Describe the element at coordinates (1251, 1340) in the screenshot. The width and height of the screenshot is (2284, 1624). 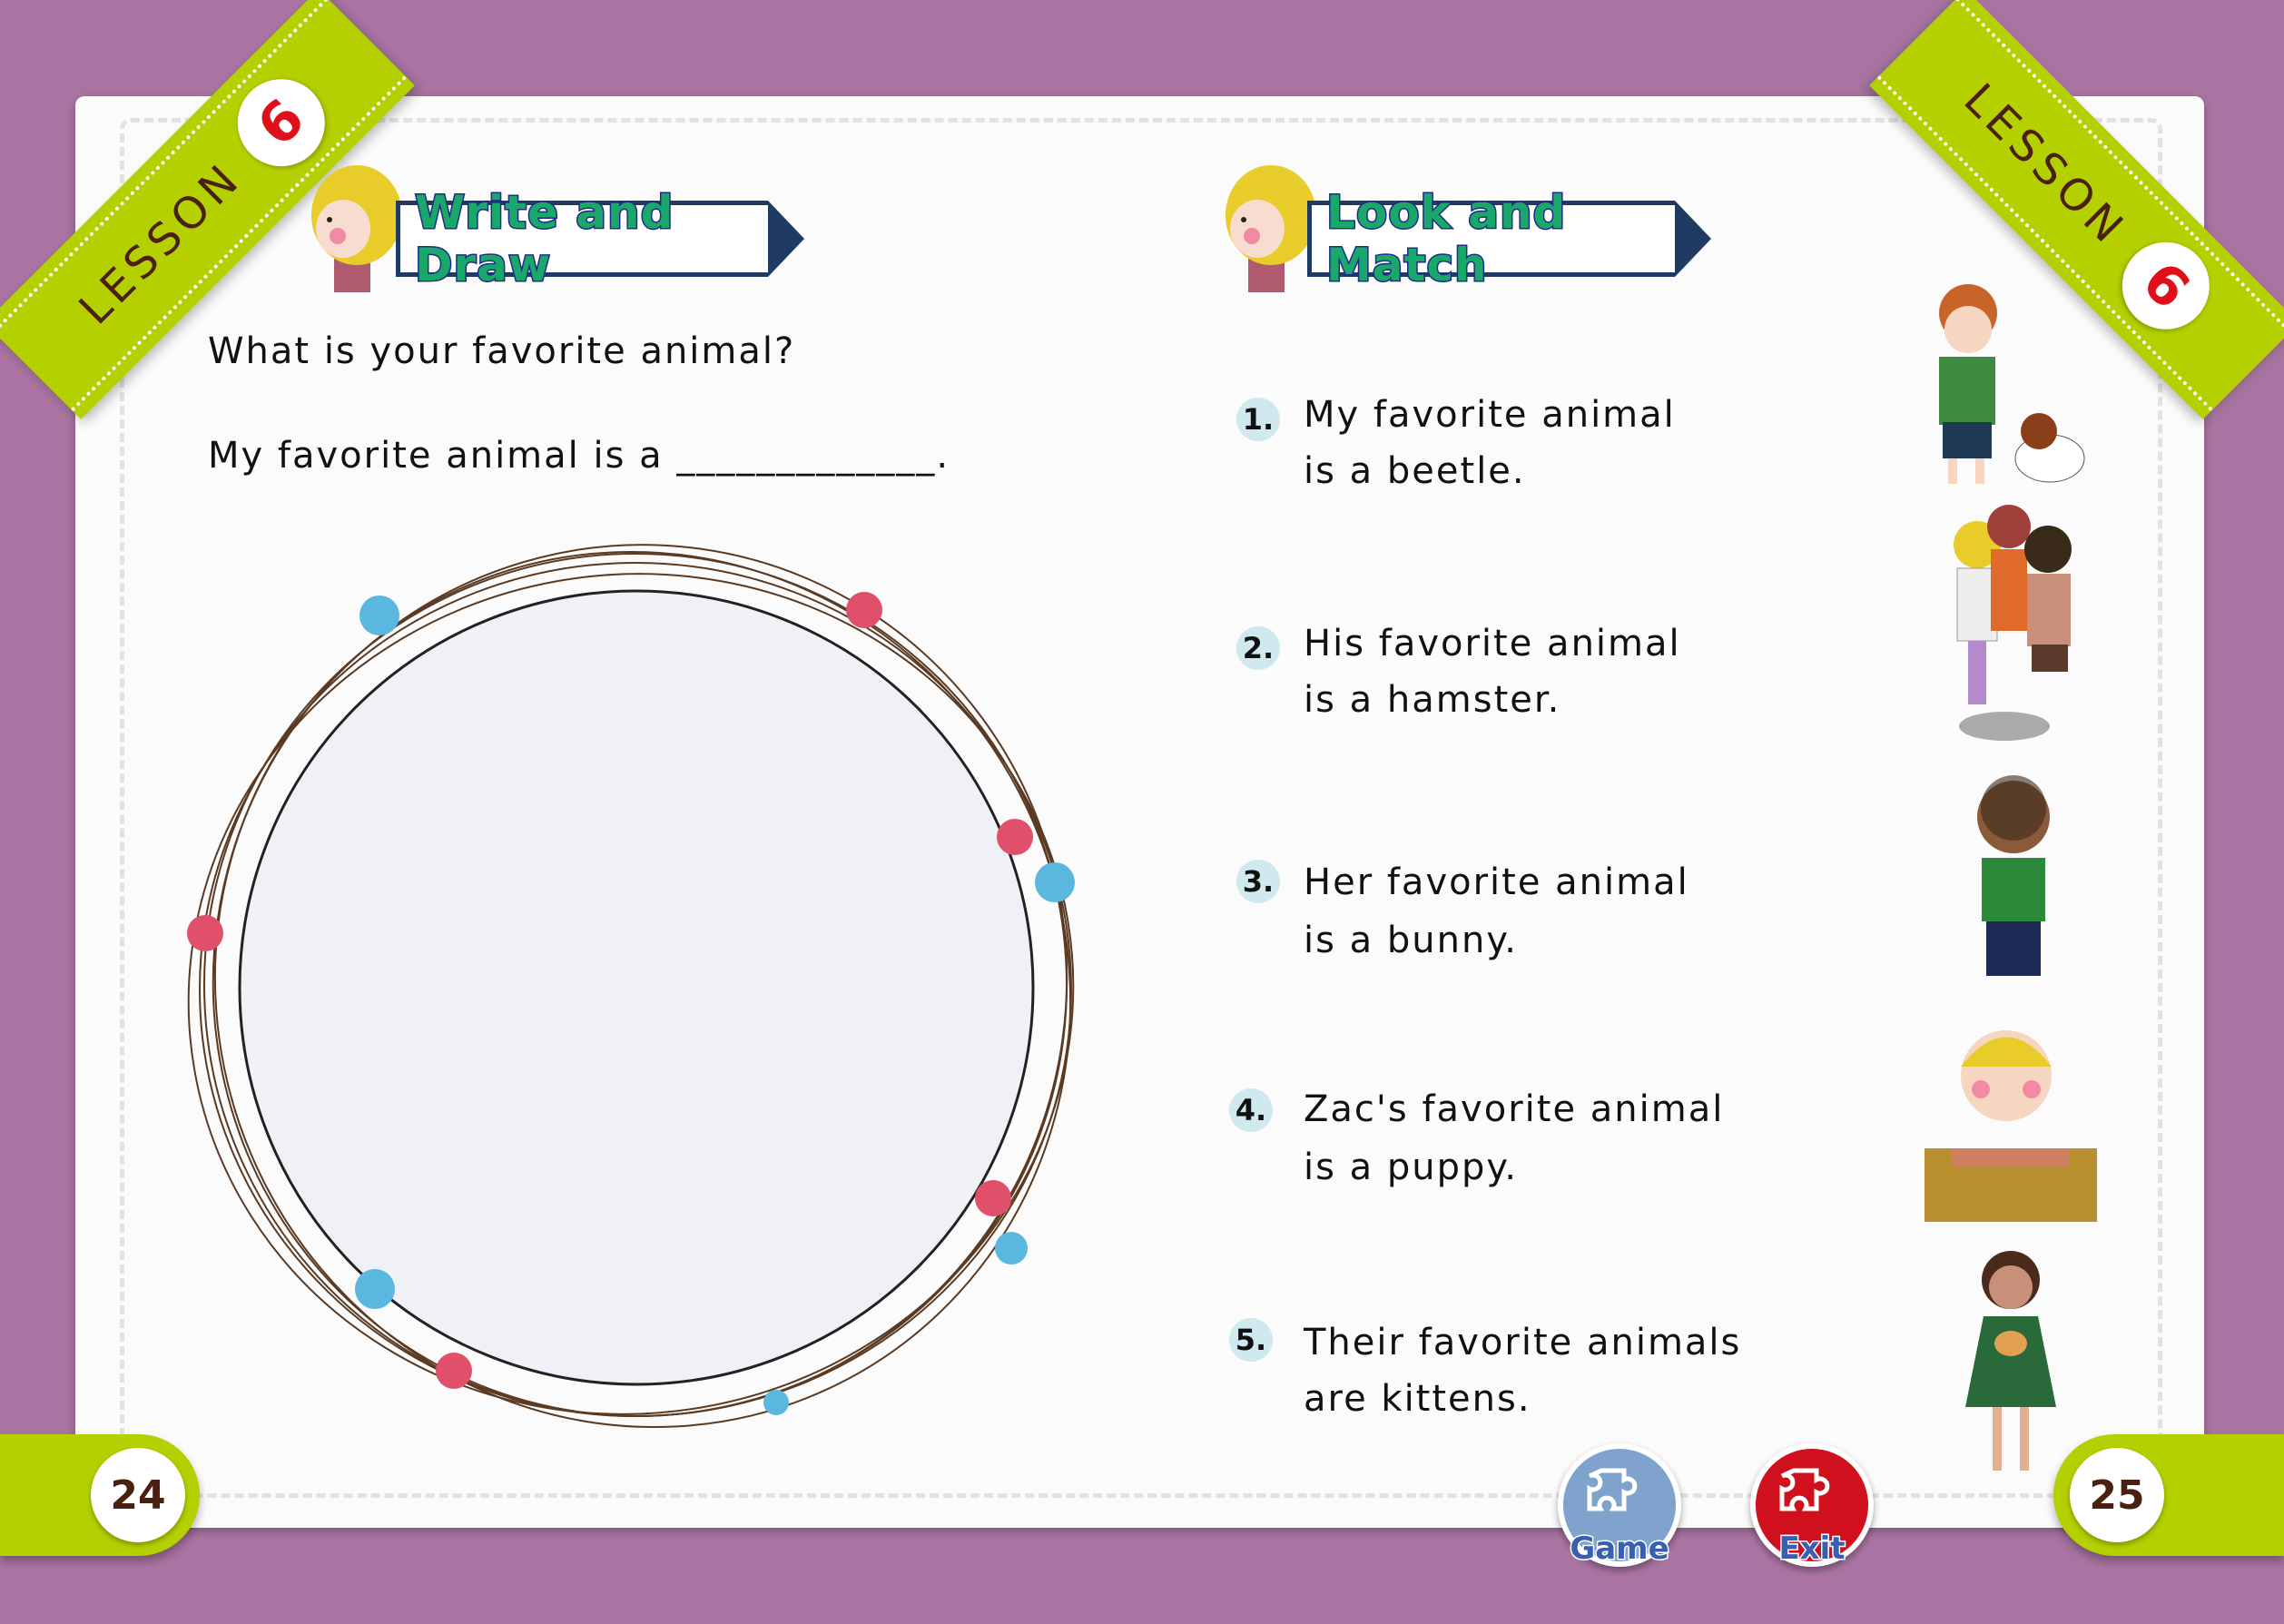
I see `item-number: 5.` at that location.